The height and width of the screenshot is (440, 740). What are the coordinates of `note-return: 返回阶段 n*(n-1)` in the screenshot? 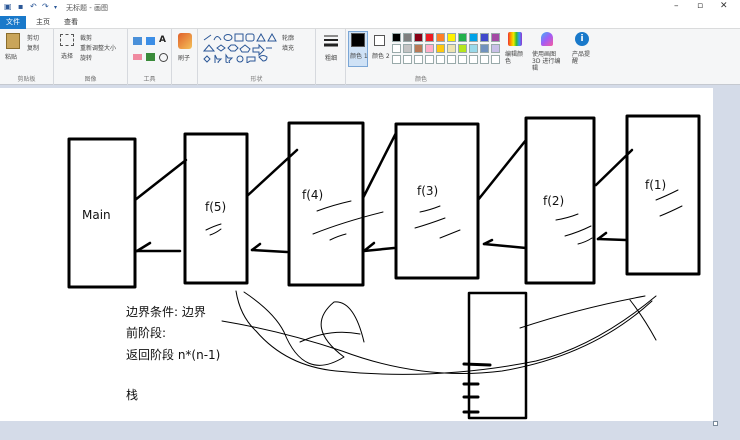 It's located at (173, 355).